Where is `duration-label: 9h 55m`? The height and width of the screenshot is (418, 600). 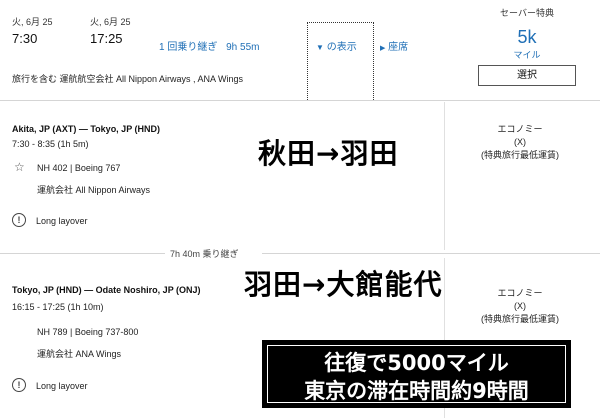 duration-label: 9h 55m is located at coordinates (243, 47).